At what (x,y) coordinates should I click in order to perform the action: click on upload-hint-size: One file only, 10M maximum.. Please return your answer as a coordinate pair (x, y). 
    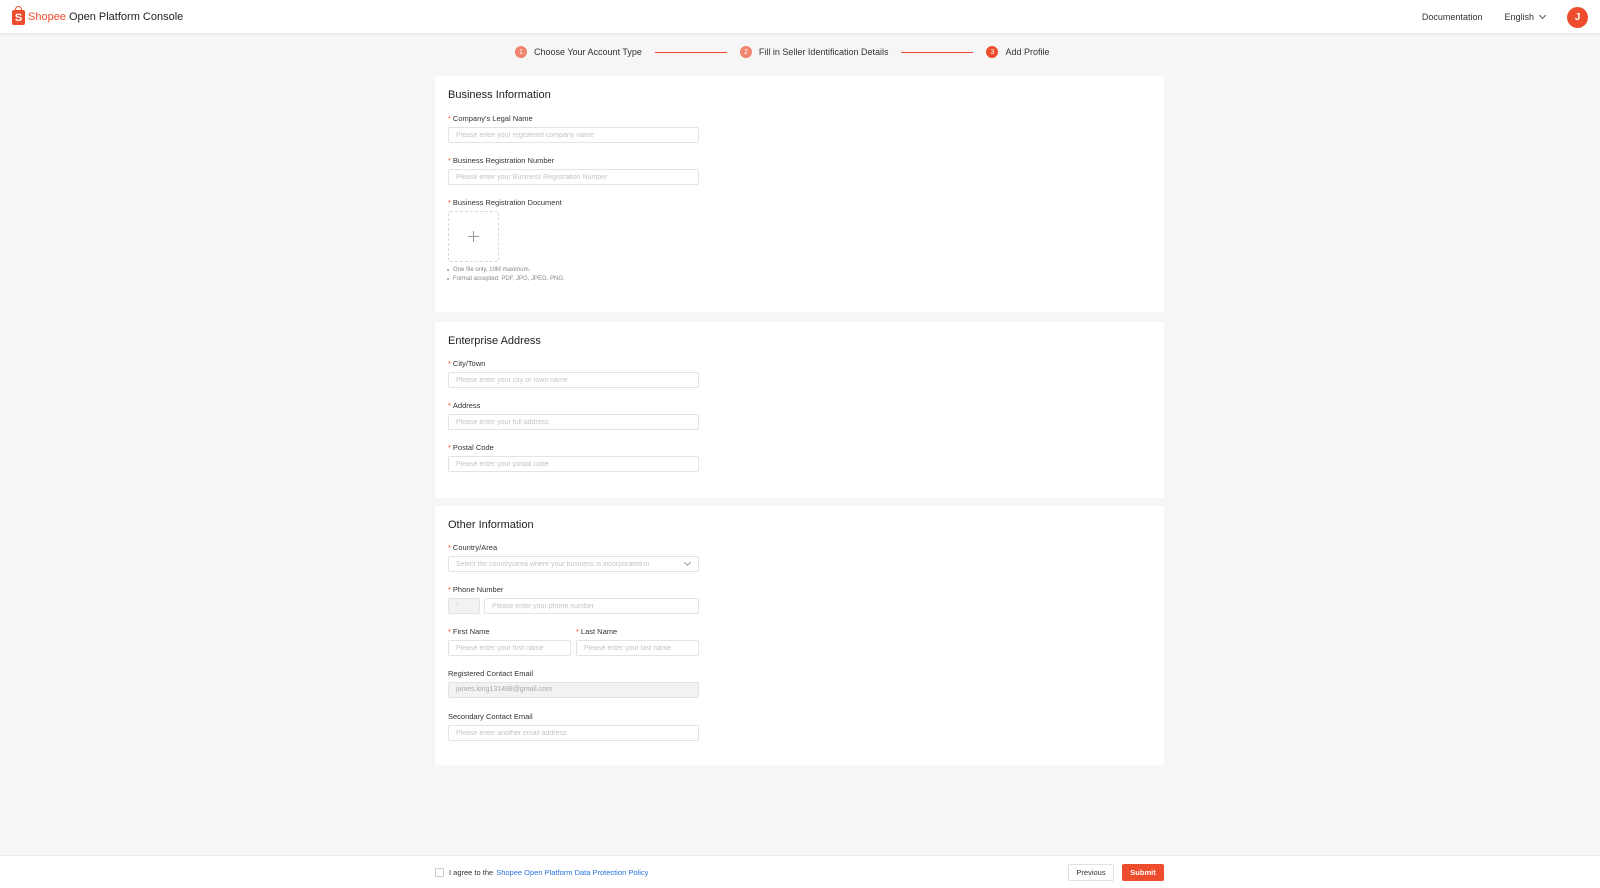
    Looking at the image, I should click on (488, 270).